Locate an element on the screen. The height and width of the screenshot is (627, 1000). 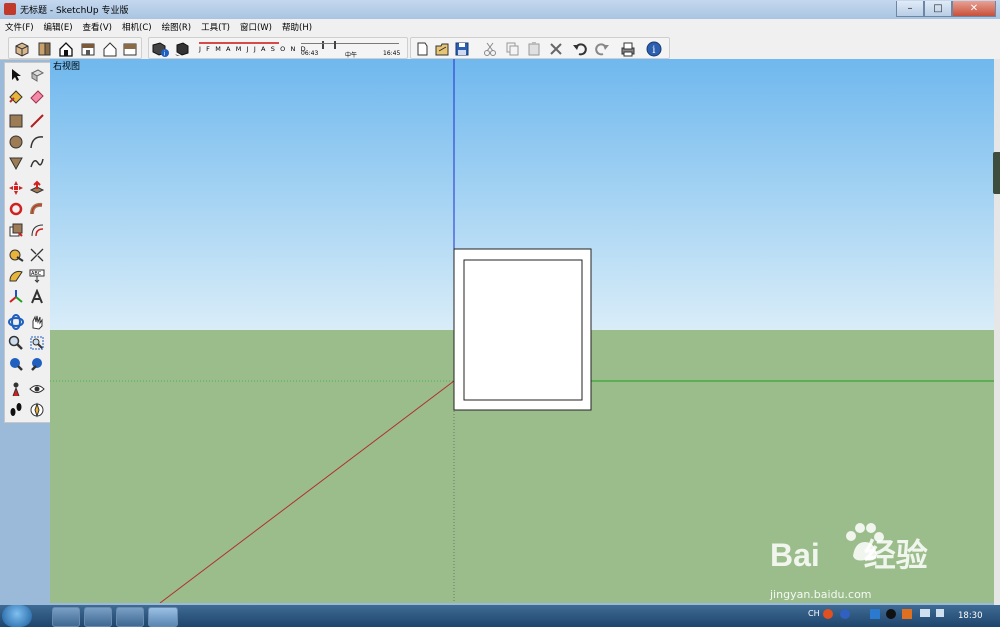
svg-text: i is located at coordinates (653, 50).